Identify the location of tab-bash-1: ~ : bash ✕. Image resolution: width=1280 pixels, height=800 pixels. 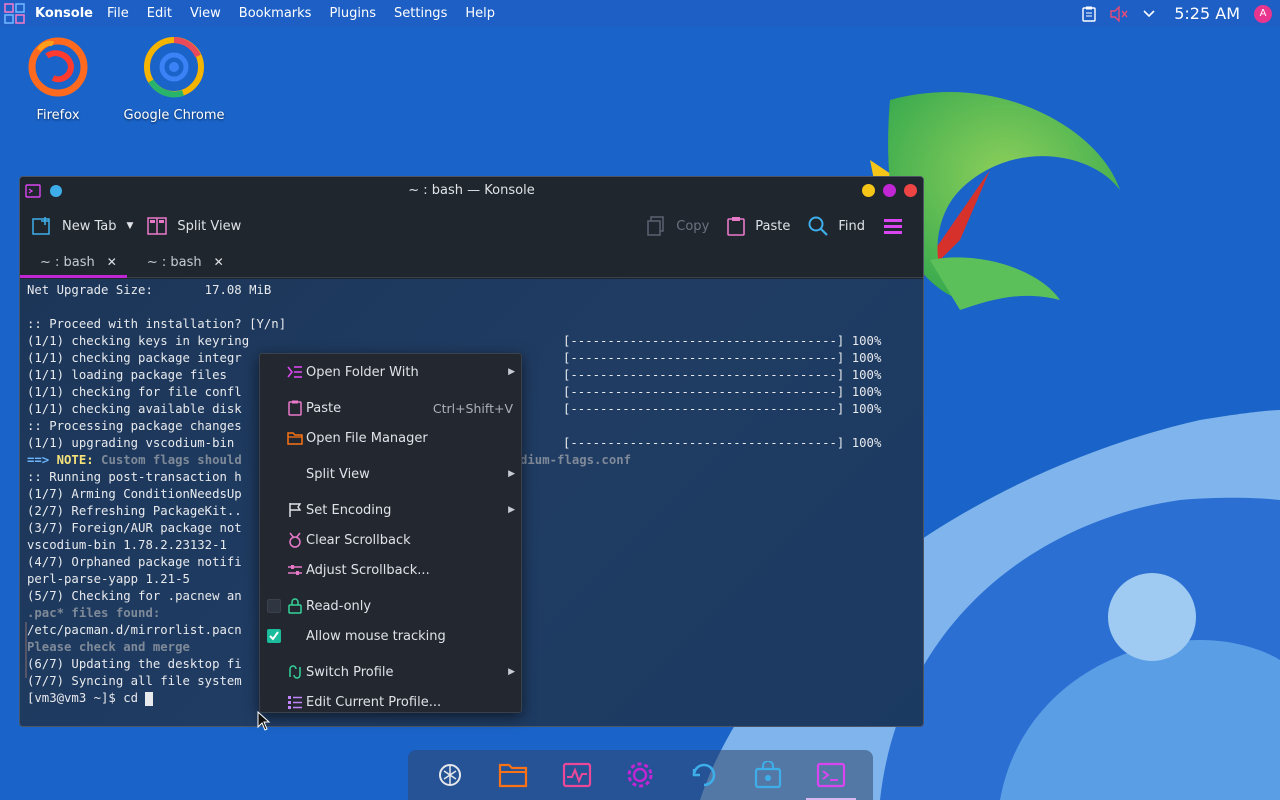
(73, 262).